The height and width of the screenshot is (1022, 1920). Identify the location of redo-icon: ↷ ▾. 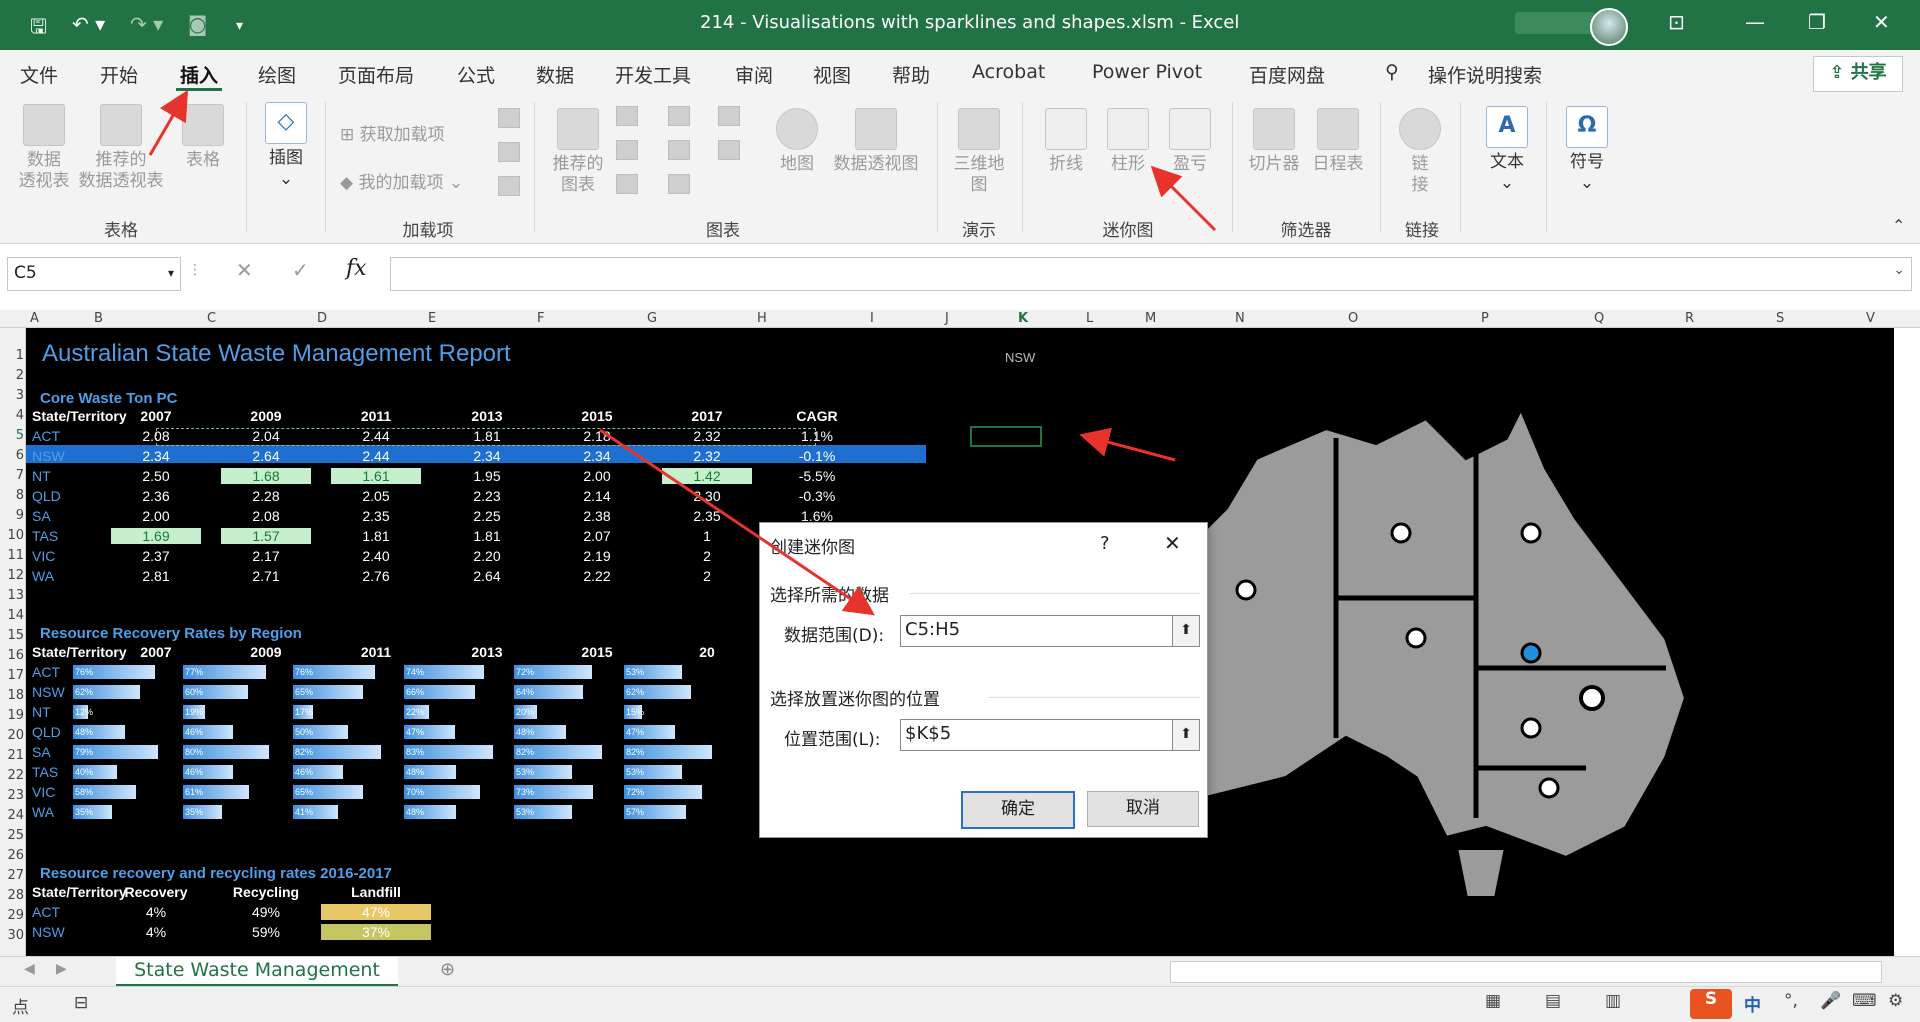
(146, 24).